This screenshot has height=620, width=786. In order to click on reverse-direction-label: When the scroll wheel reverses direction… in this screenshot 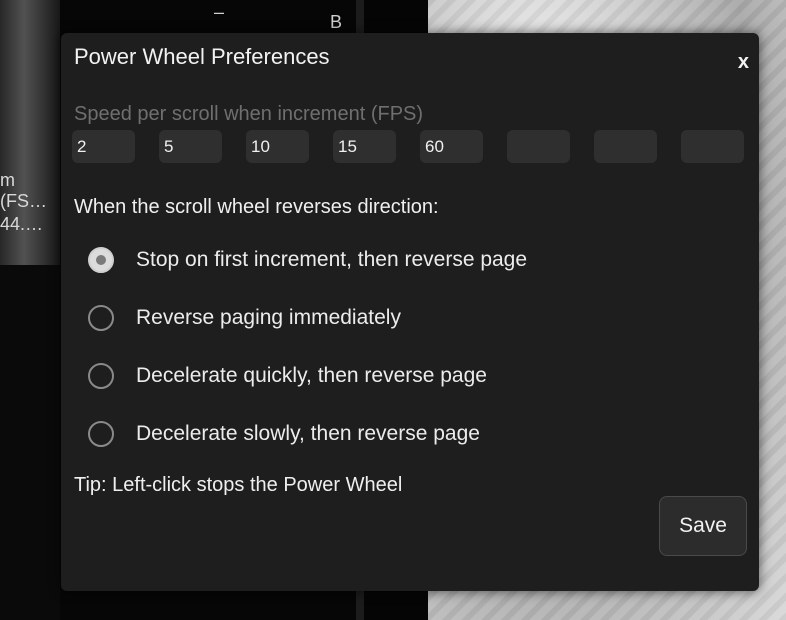, I will do `click(256, 207)`.